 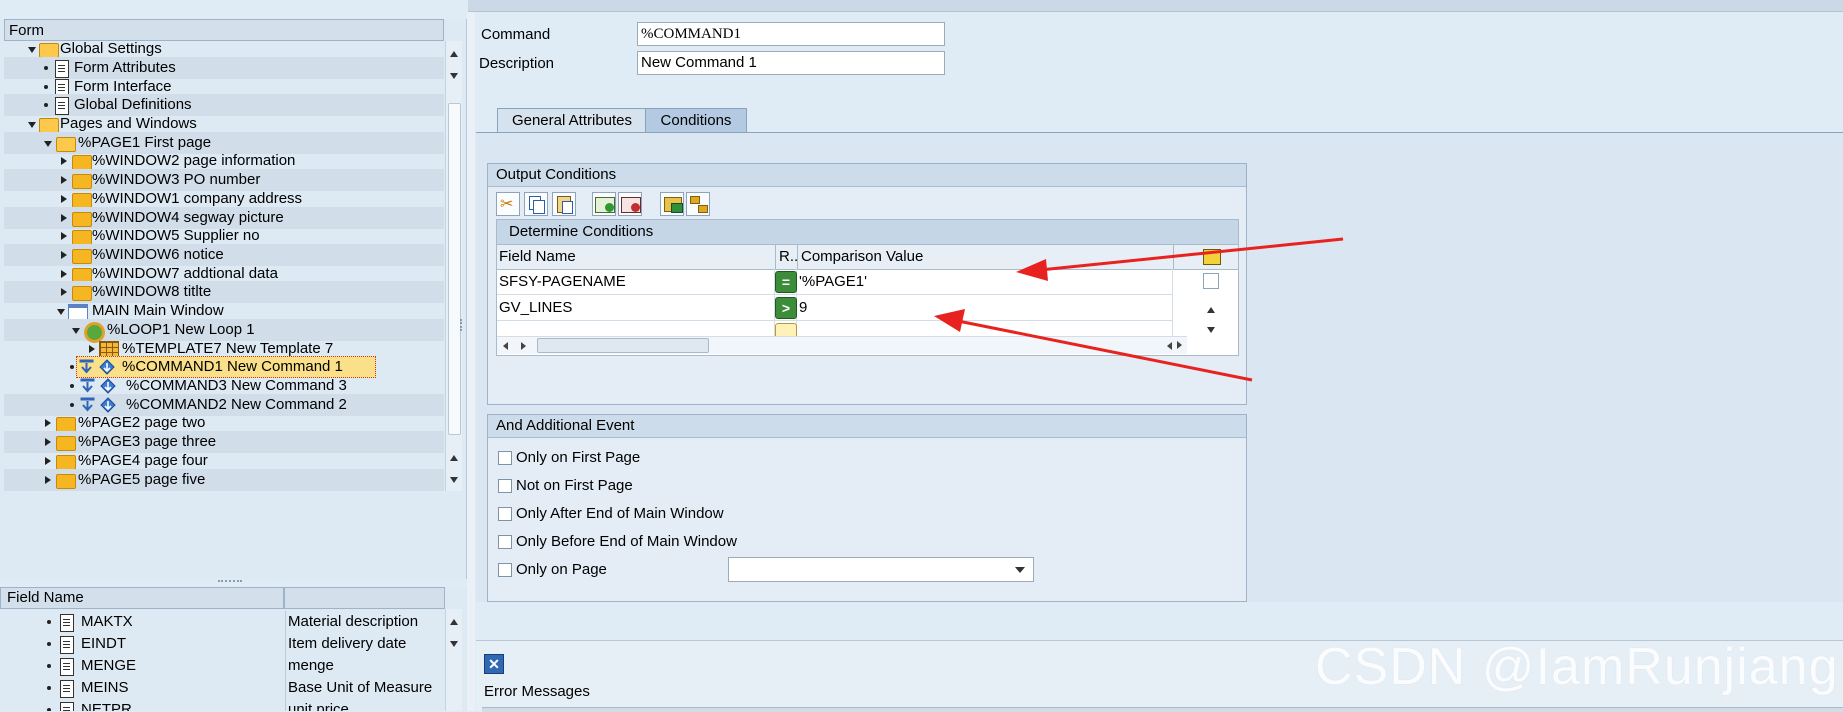 What do you see at coordinates (222, 666) in the screenshot?
I see `field-row: MENGE menge` at bounding box center [222, 666].